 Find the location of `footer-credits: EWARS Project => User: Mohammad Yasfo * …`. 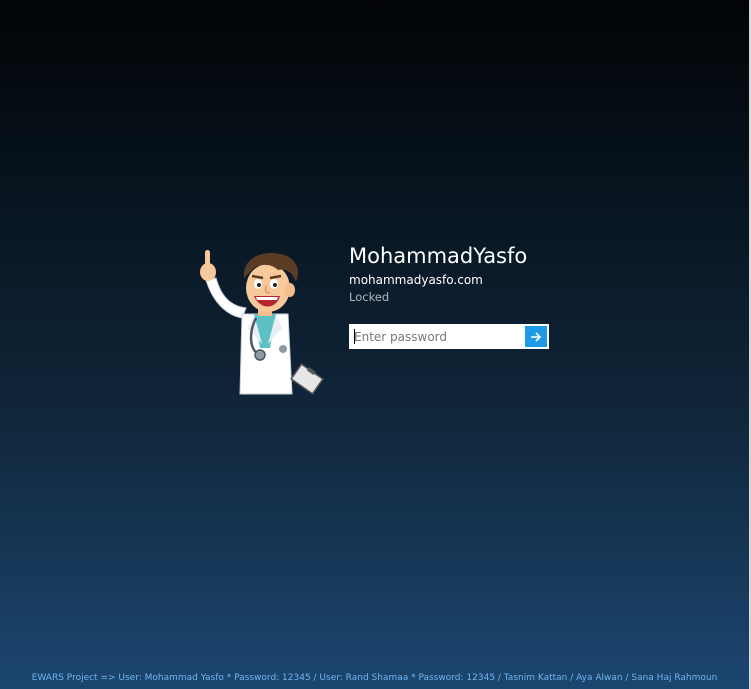

footer-credits: EWARS Project => User: Mohammad Yasfo * … is located at coordinates (374, 678).